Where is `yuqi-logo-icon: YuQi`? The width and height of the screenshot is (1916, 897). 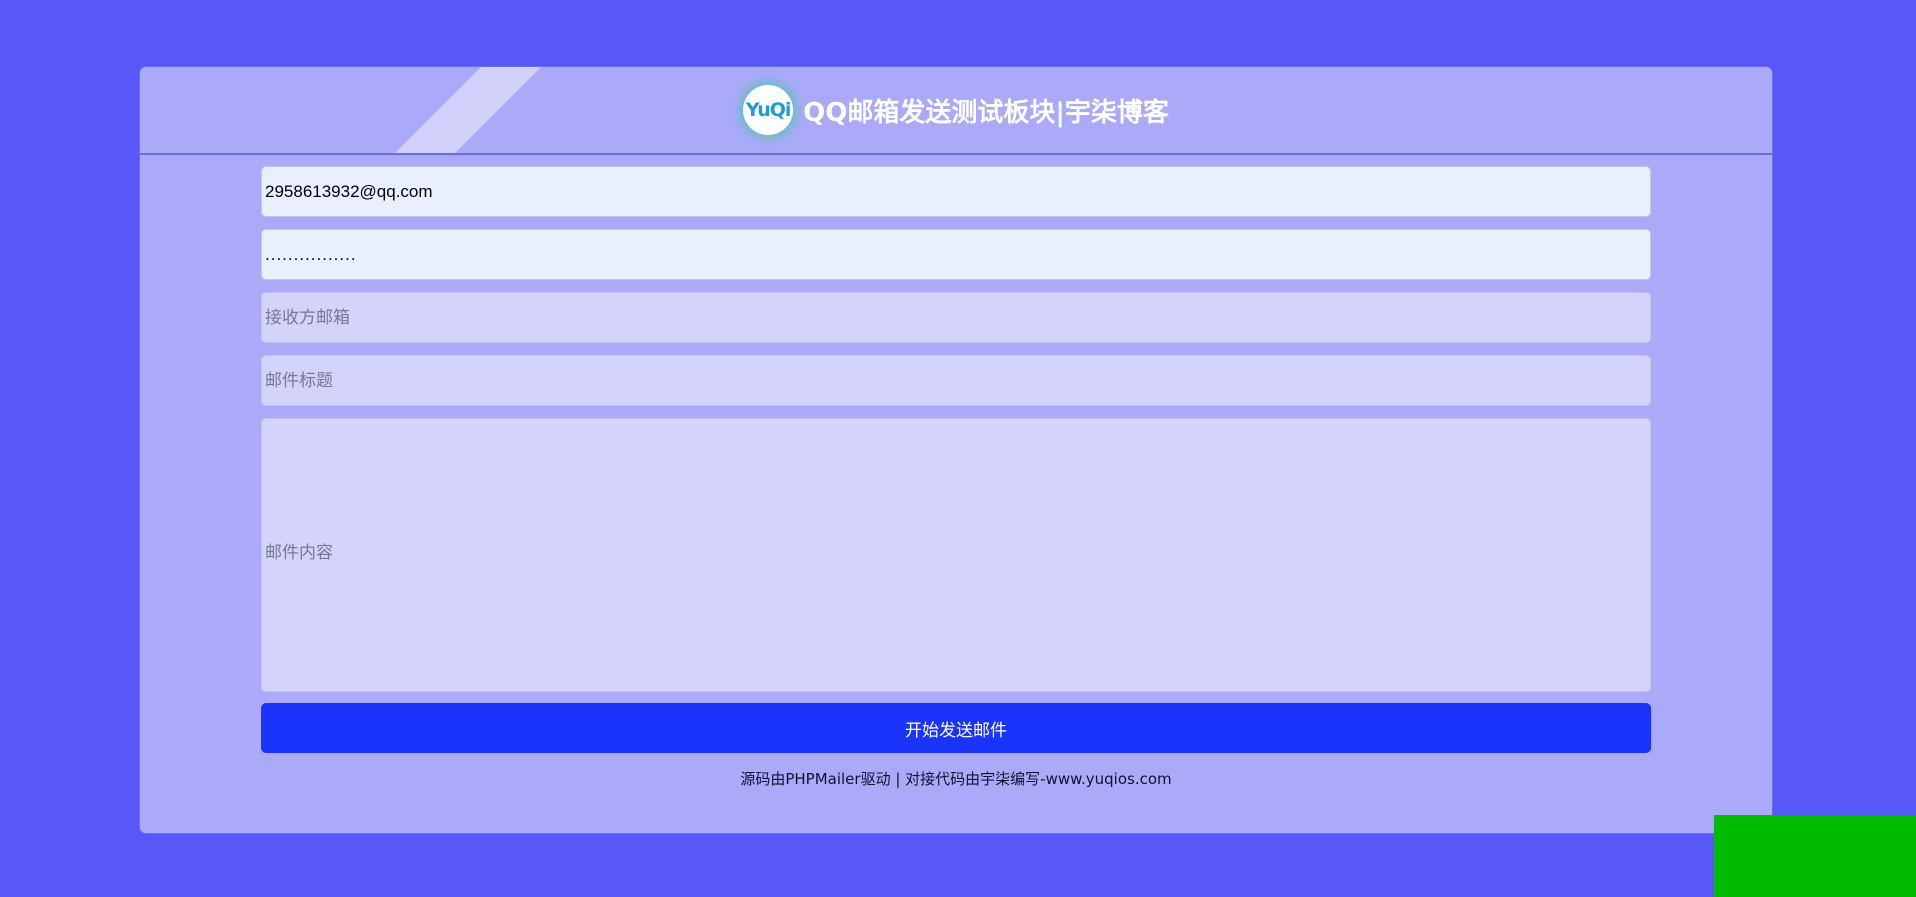 yuqi-logo-icon: YuQi is located at coordinates (768, 110).